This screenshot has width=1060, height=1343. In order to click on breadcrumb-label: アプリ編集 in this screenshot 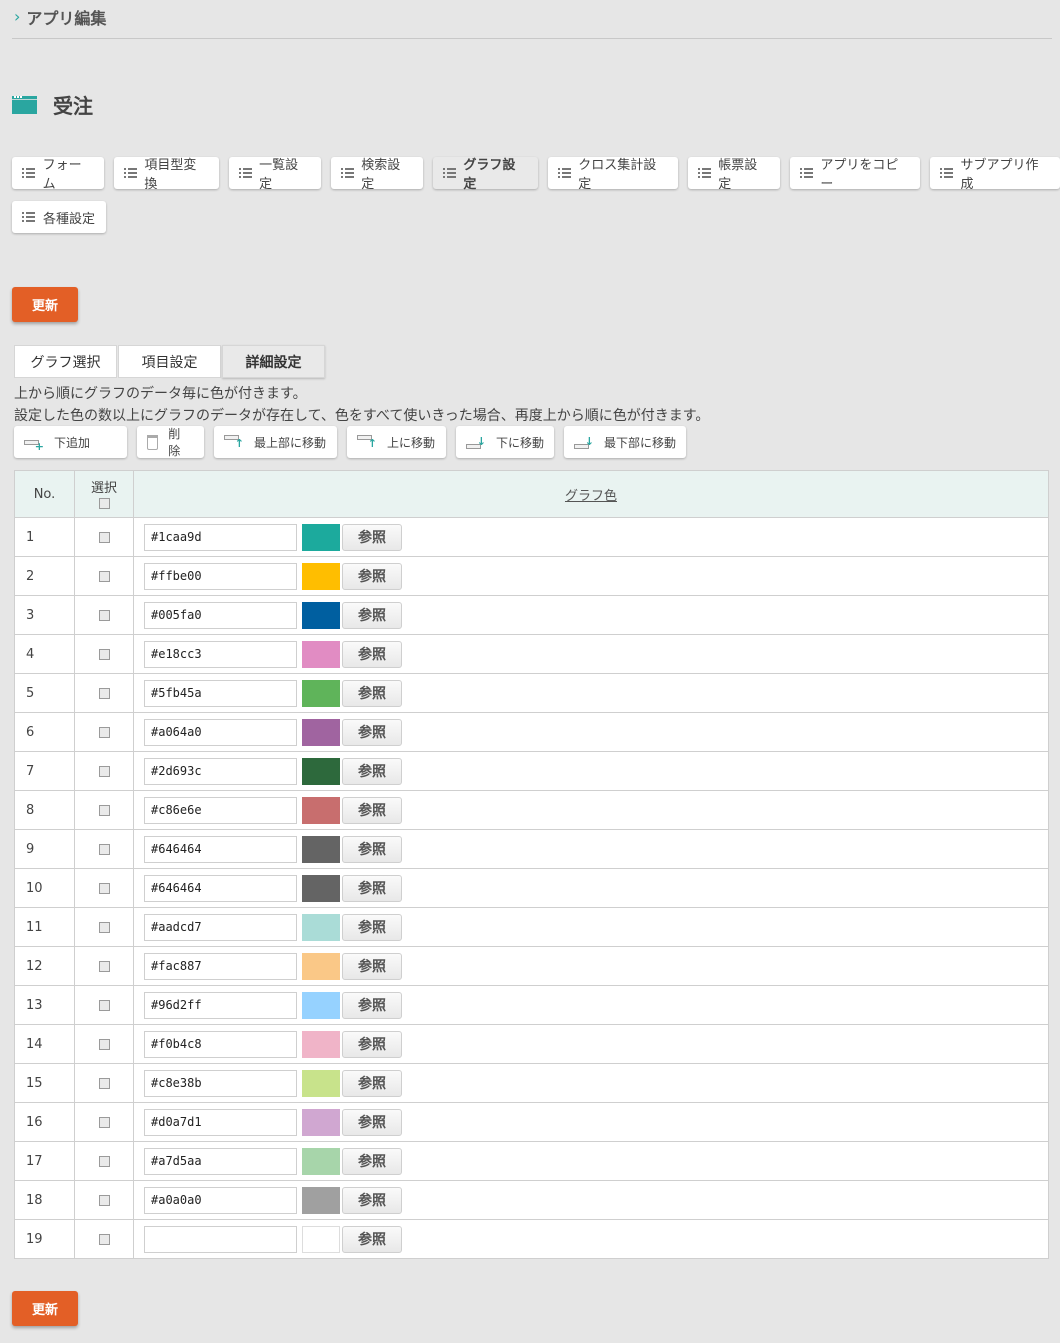, I will do `click(66, 17)`.